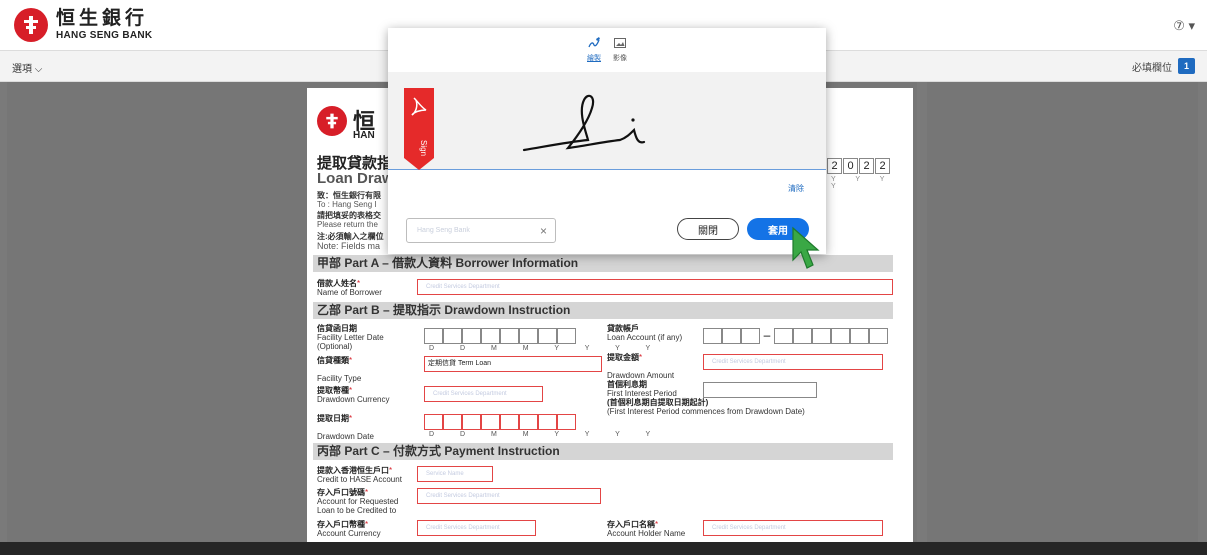 Image resolution: width=1207 pixels, height=555 pixels. What do you see at coordinates (850, 166) in the screenshot?
I see `year-digit: 0` at bounding box center [850, 166].